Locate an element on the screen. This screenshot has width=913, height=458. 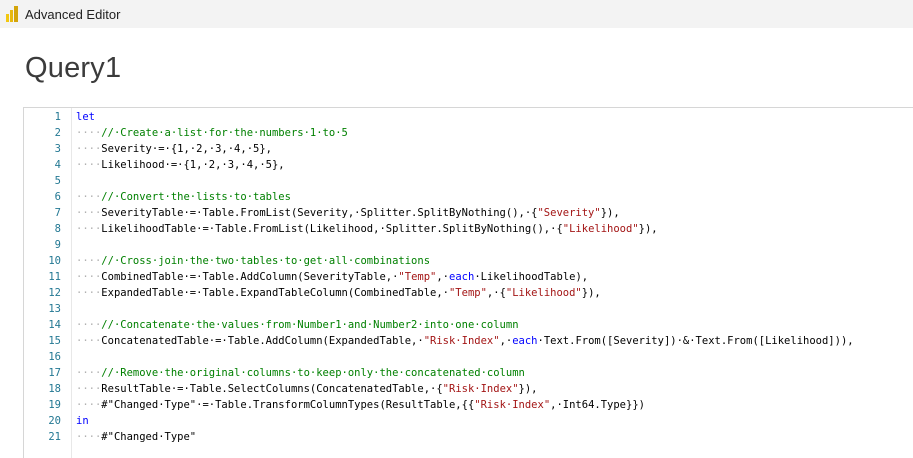
line-number: 13 is located at coordinates (54, 309).